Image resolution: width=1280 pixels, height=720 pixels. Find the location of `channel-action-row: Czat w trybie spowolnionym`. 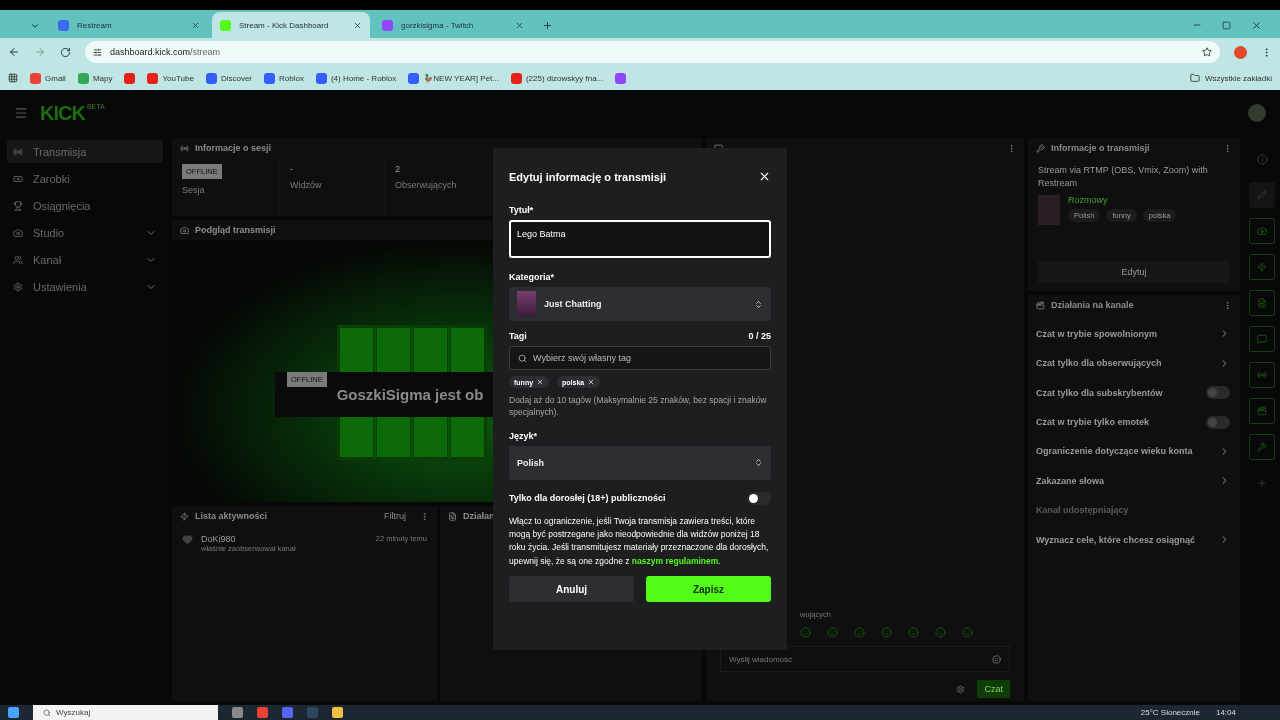

channel-action-row: Czat w trybie spowolnionym is located at coordinates (1134, 334).